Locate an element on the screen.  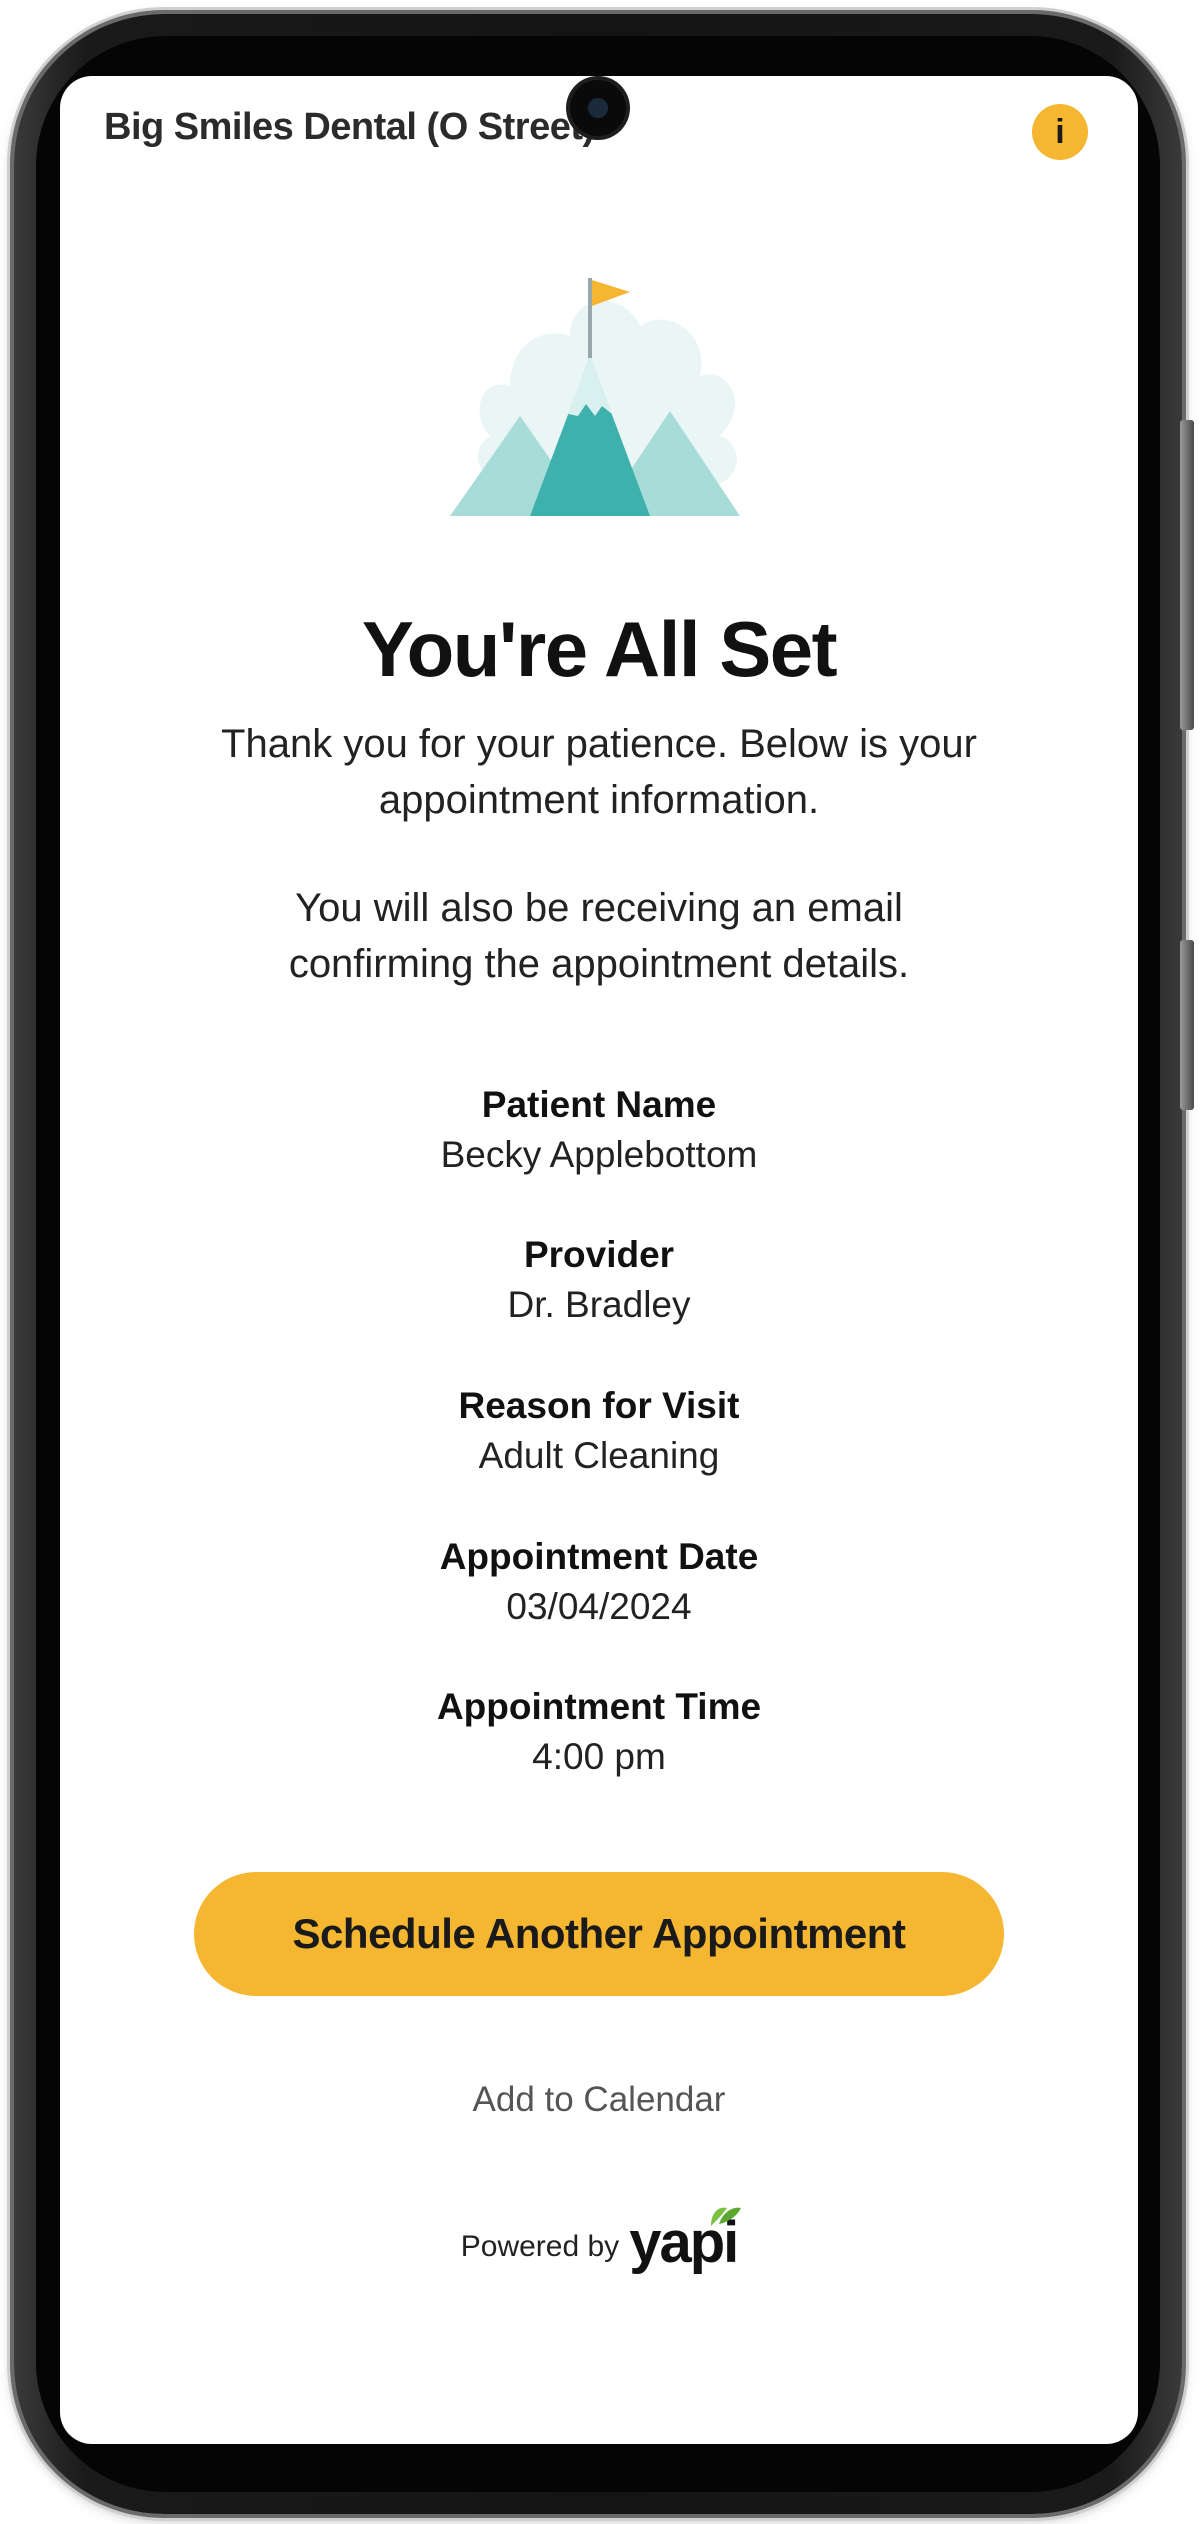
yapi-logo: yapi is located at coordinates (685, 2240).